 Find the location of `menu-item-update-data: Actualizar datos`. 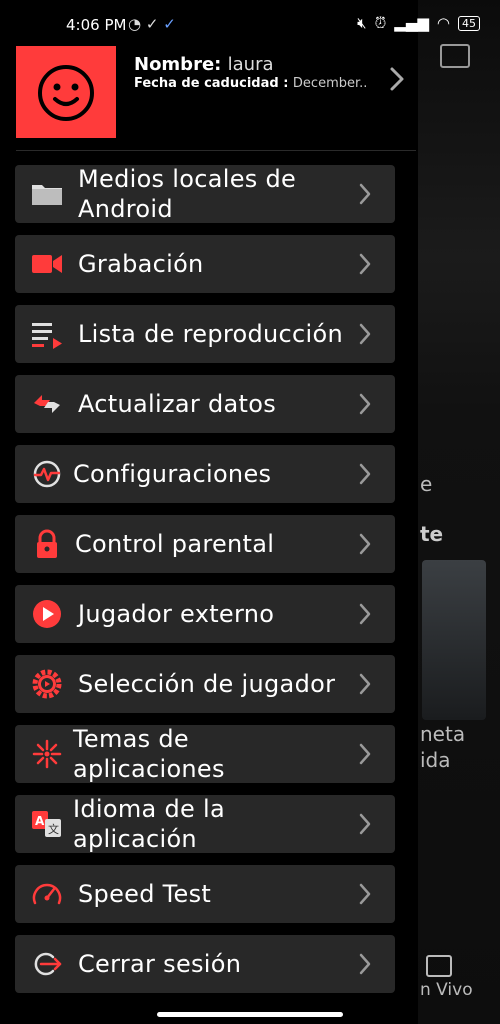

menu-item-update-data: Actualizar datos is located at coordinates (205, 404).